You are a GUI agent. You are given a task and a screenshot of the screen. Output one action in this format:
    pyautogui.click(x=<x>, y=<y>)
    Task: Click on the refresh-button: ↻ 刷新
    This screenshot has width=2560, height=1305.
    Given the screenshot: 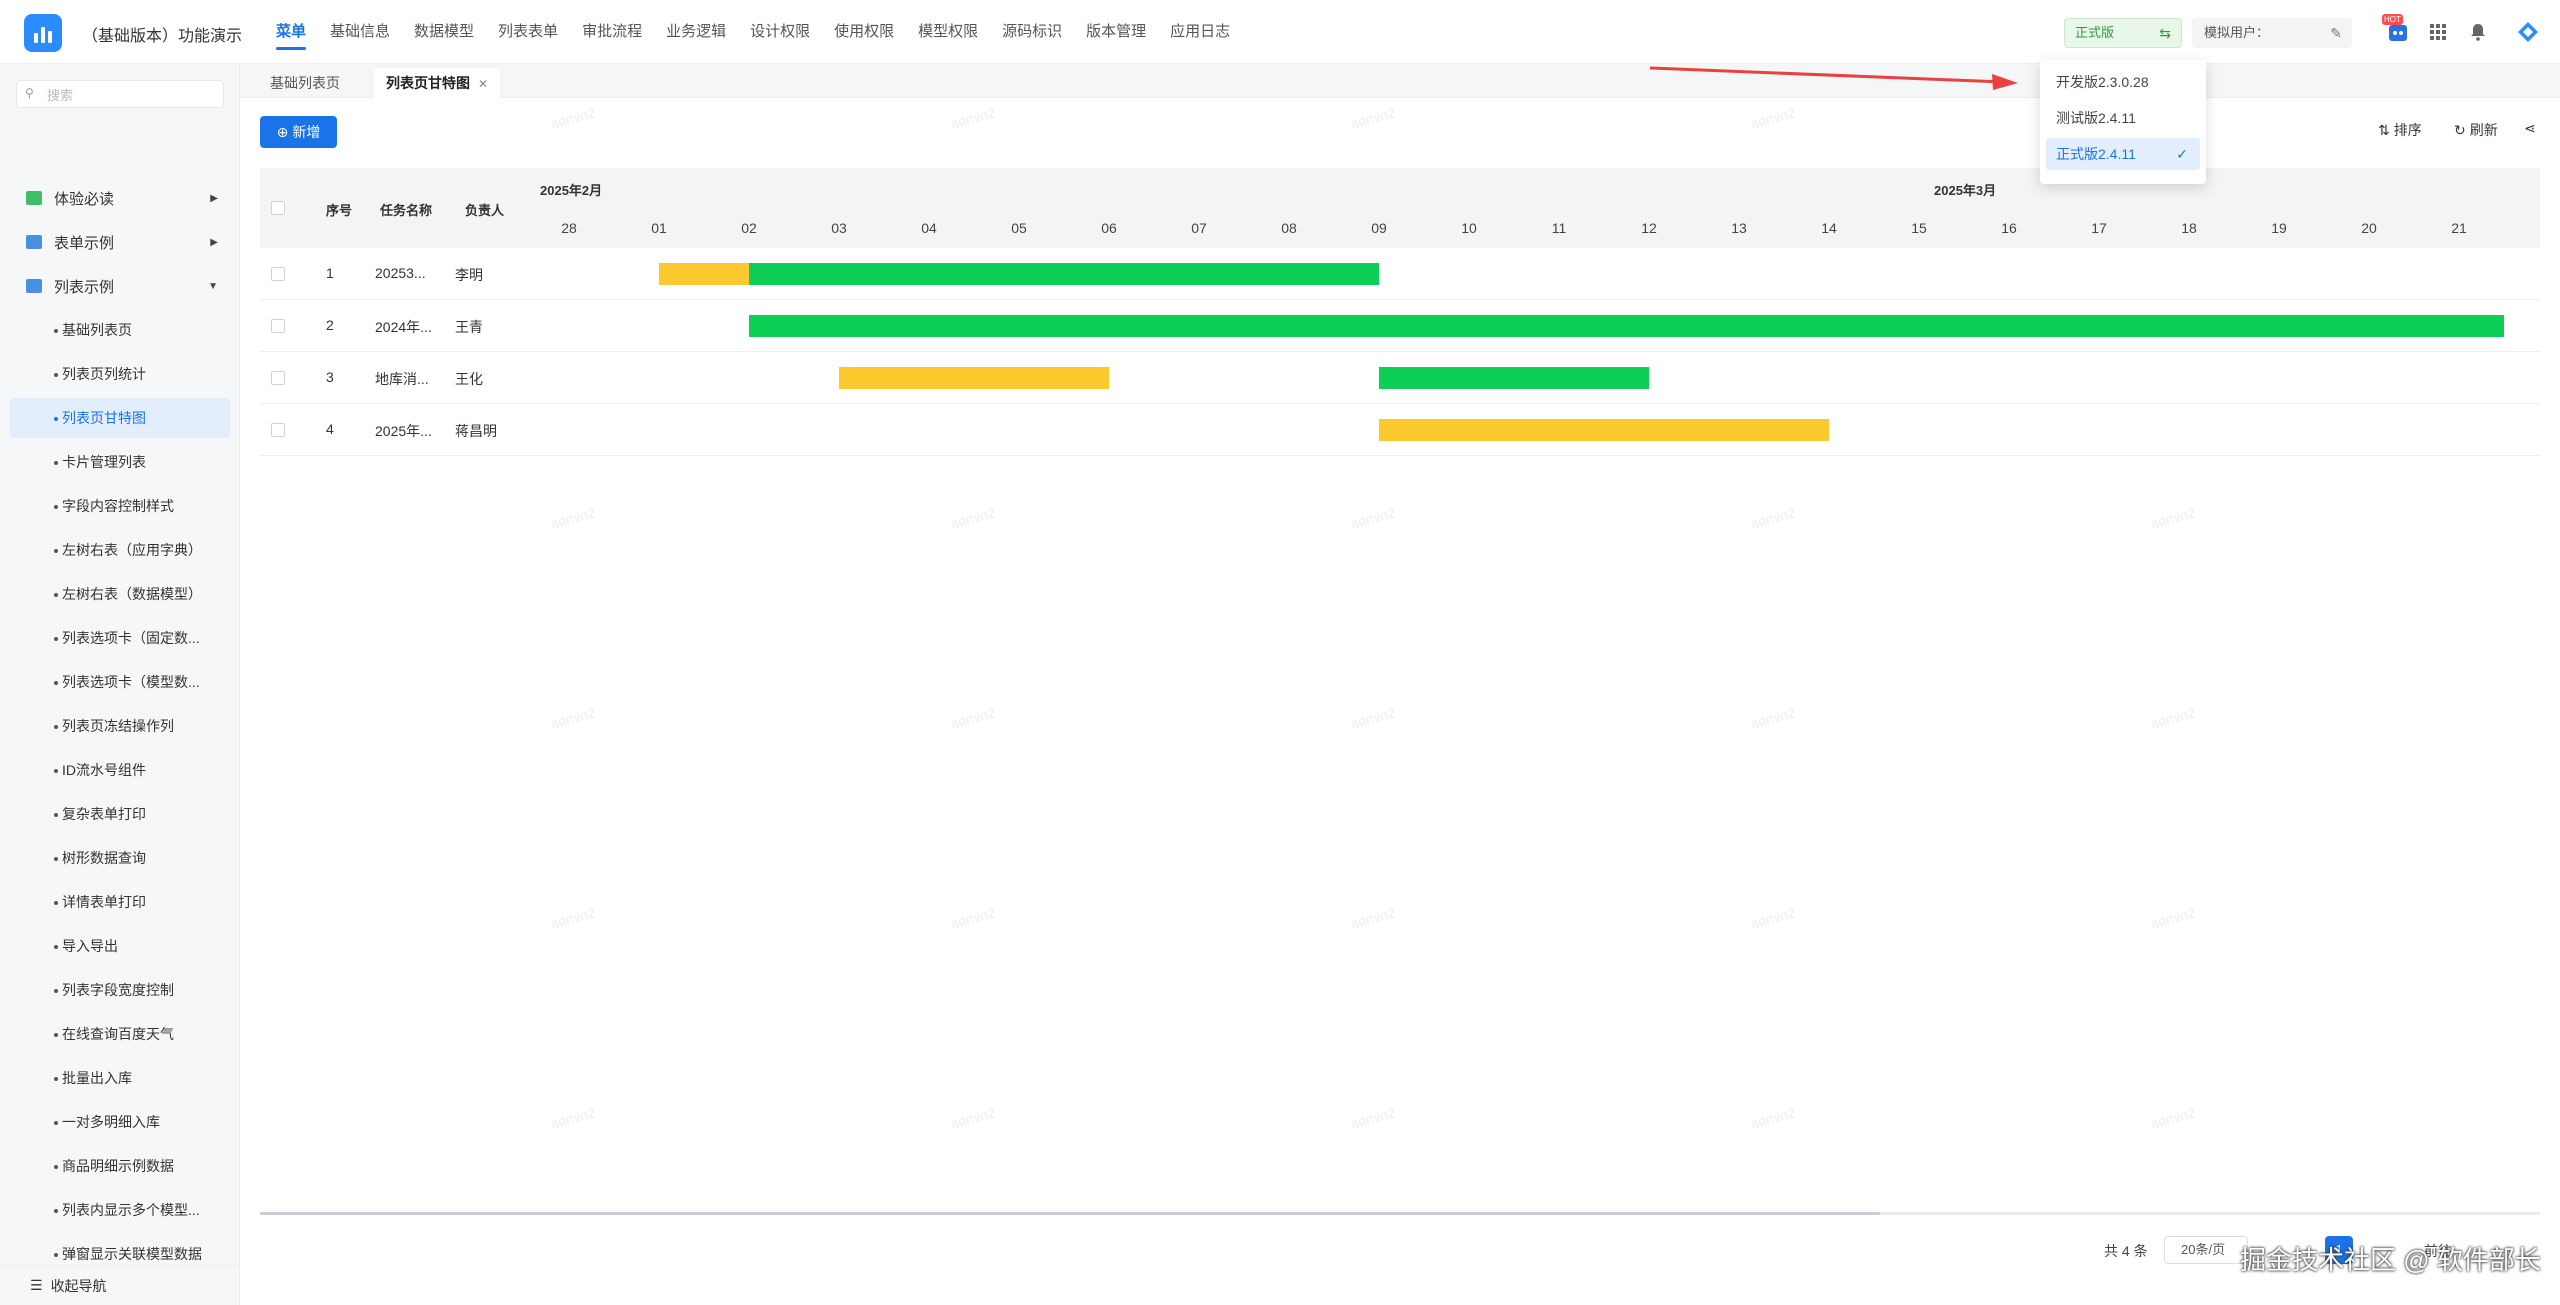 What is the action you would take?
    pyautogui.click(x=2476, y=130)
    